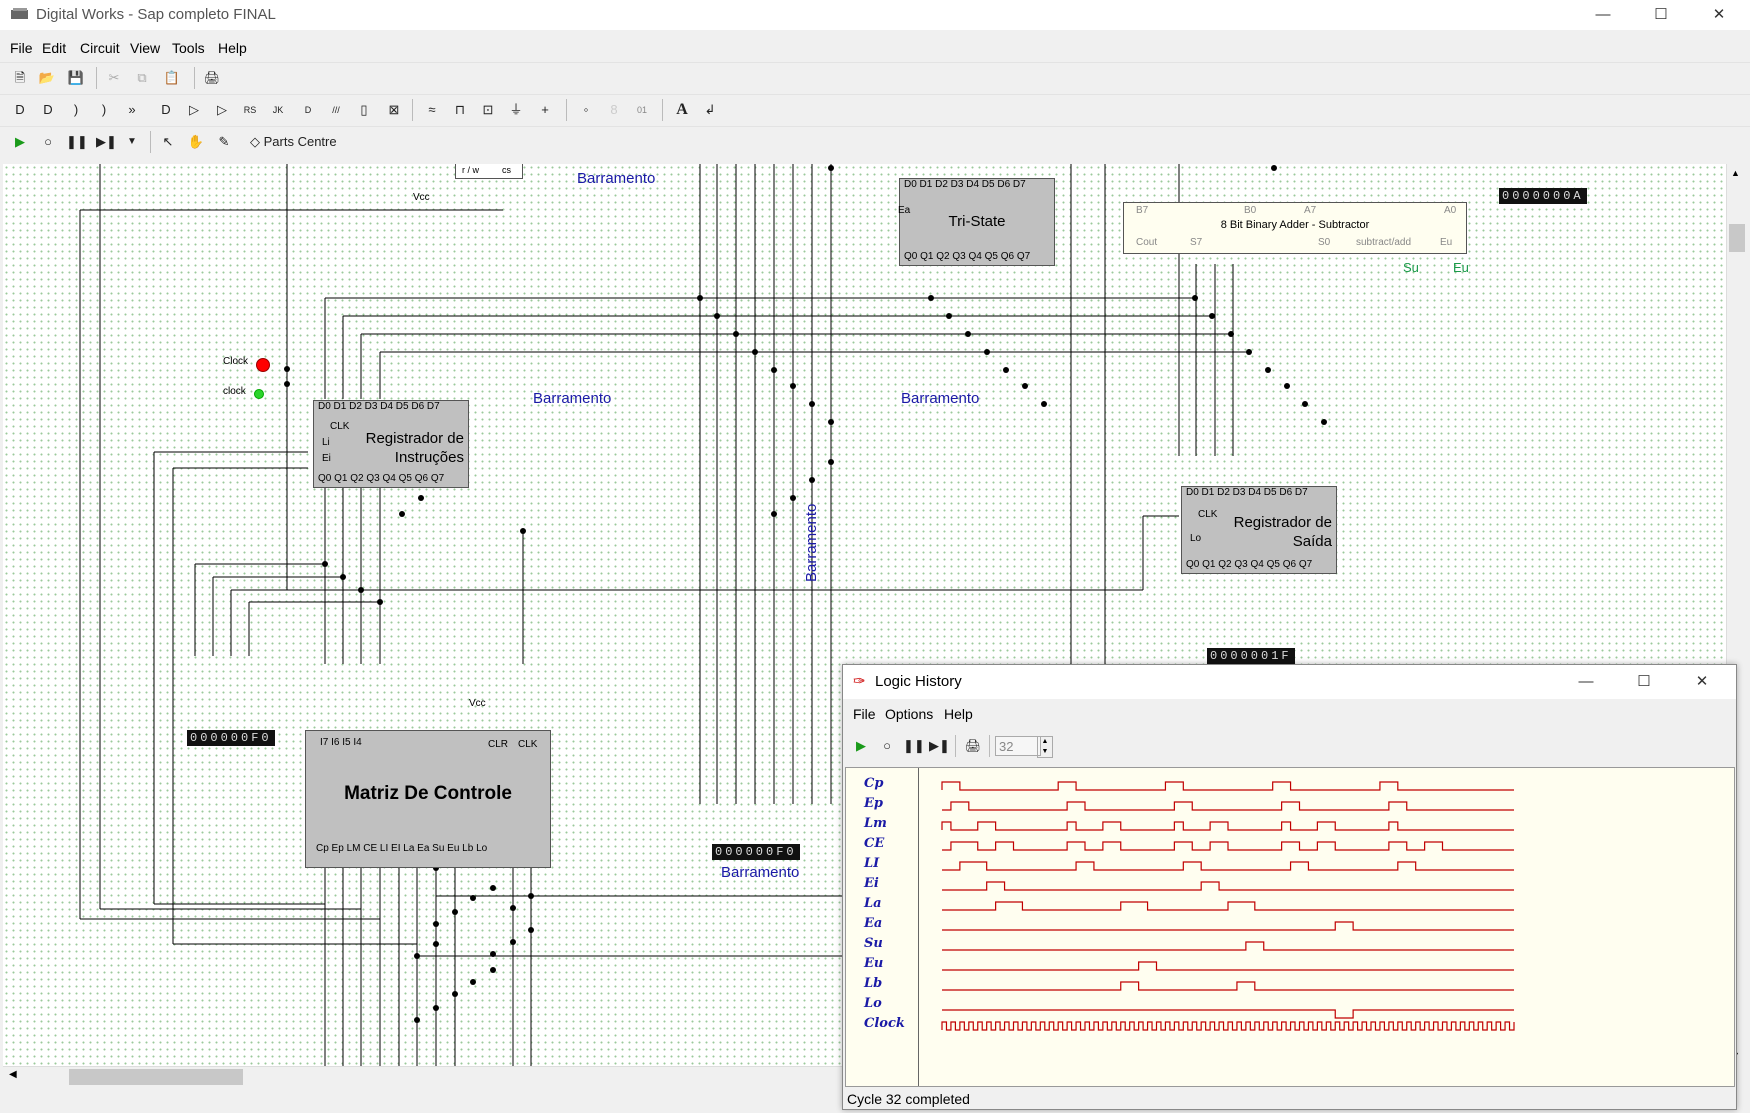 This screenshot has width=1750, height=1113. I want to click on lh-maximize-icon: ☐, so click(1644, 682).